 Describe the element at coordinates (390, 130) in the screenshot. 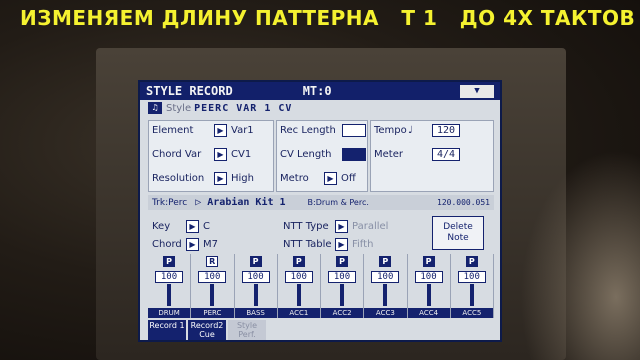

I see `tempo-label: Tempo` at that location.